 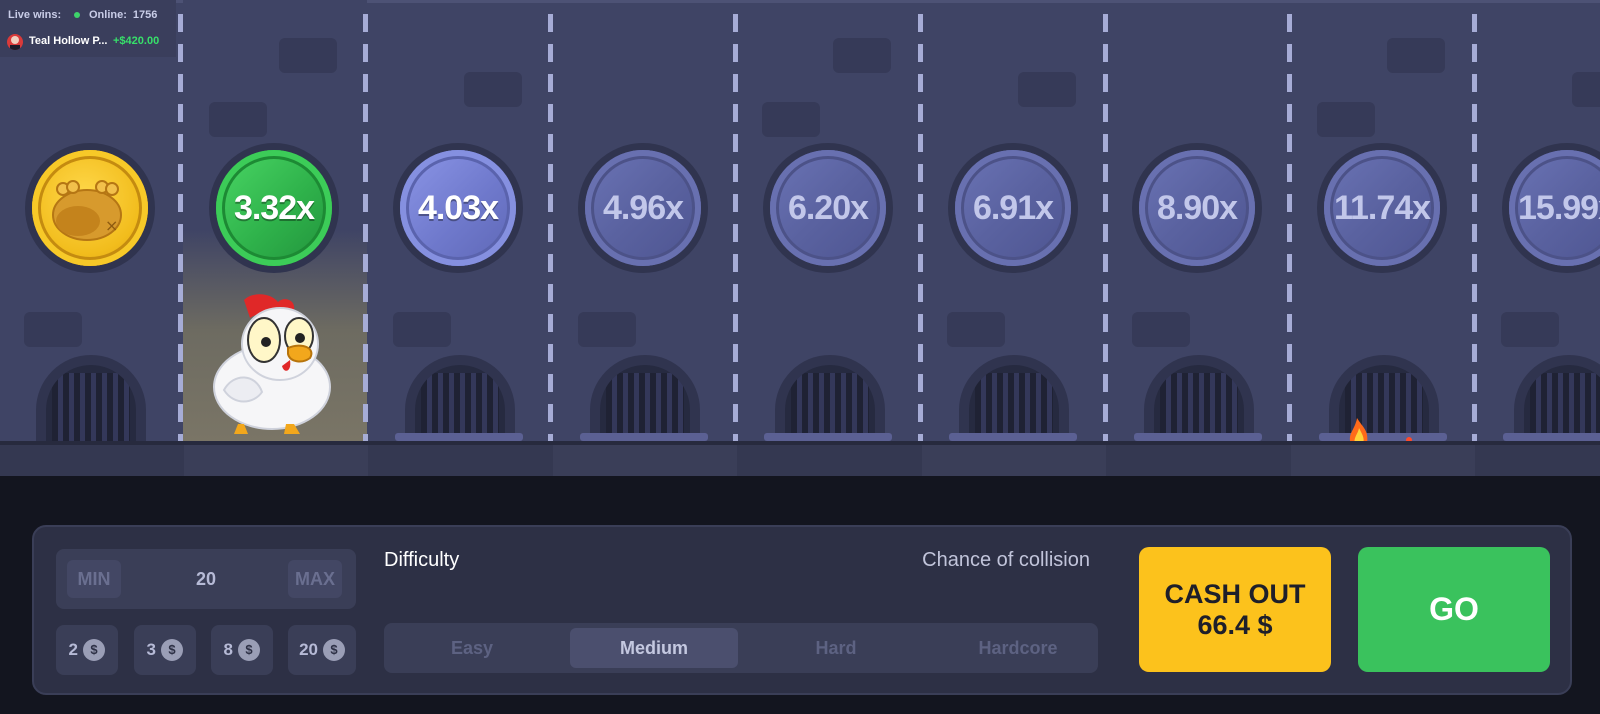 I want to click on multiplier-coin: 8.90x, so click(x=1197, y=208).